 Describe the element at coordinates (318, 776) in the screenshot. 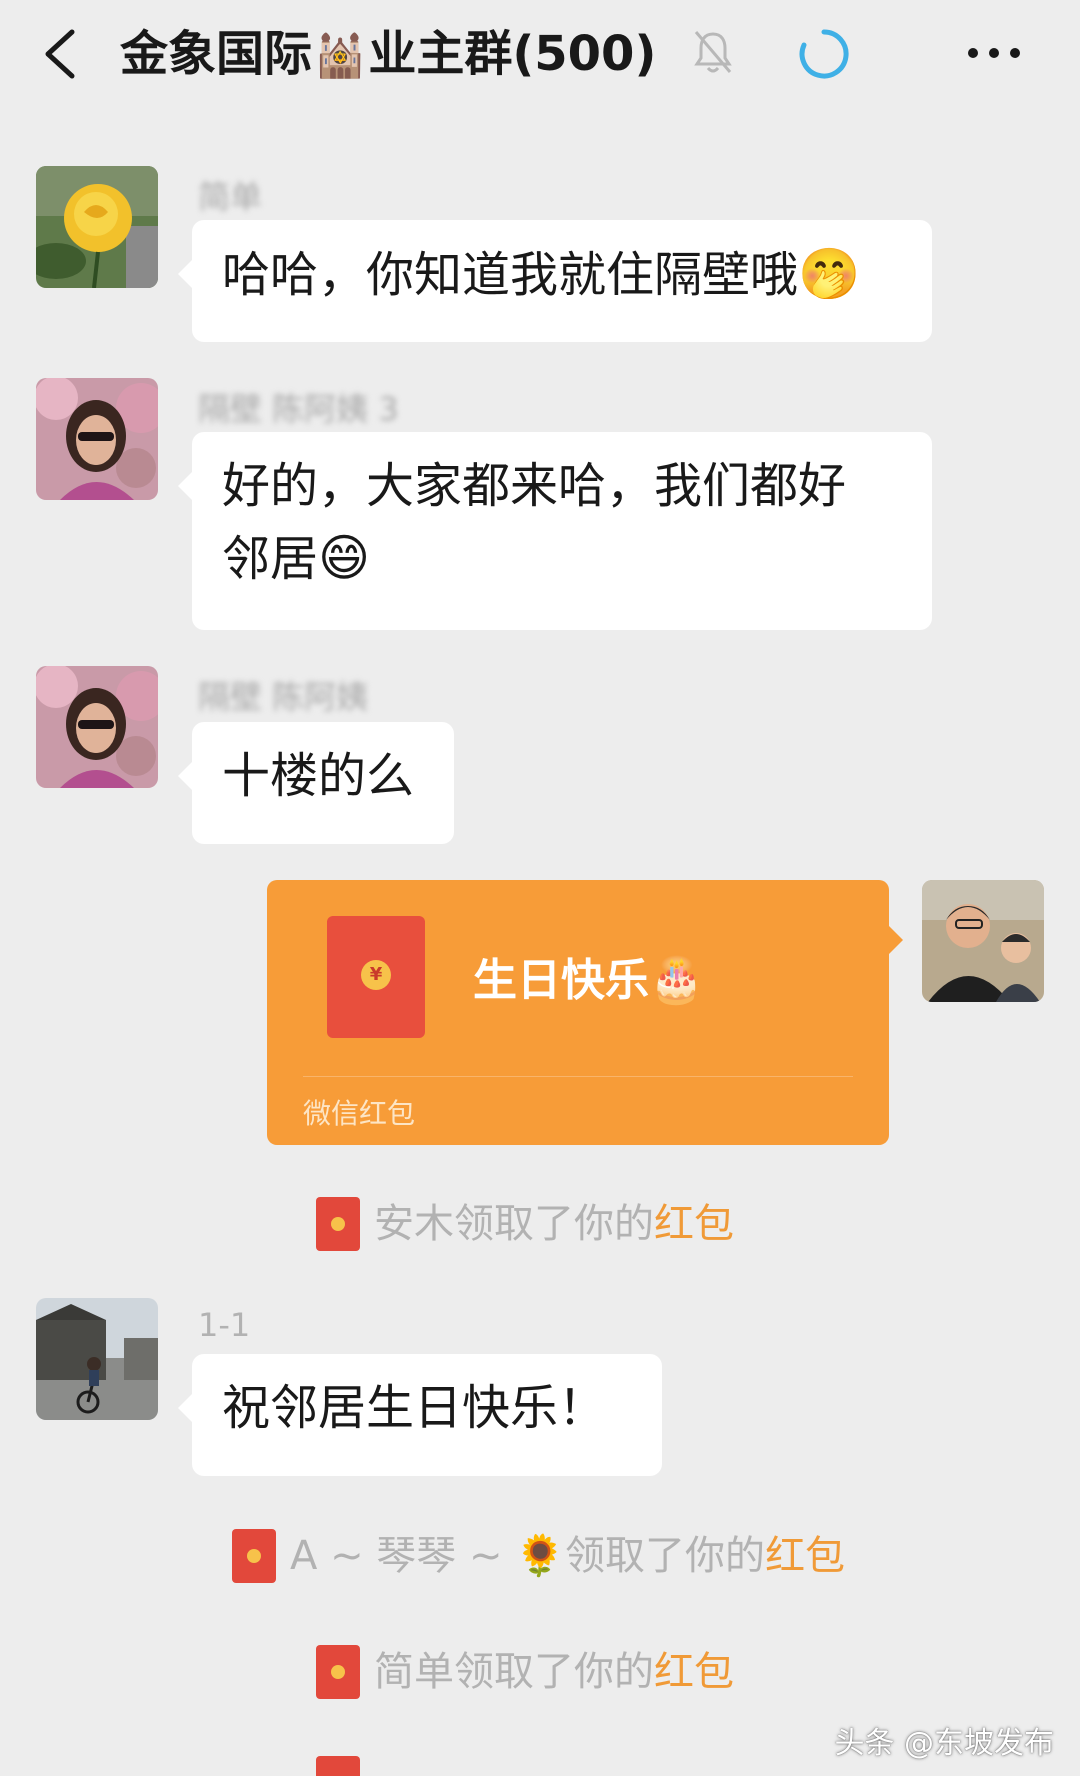

I see `message-text: 十楼的么` at that location.